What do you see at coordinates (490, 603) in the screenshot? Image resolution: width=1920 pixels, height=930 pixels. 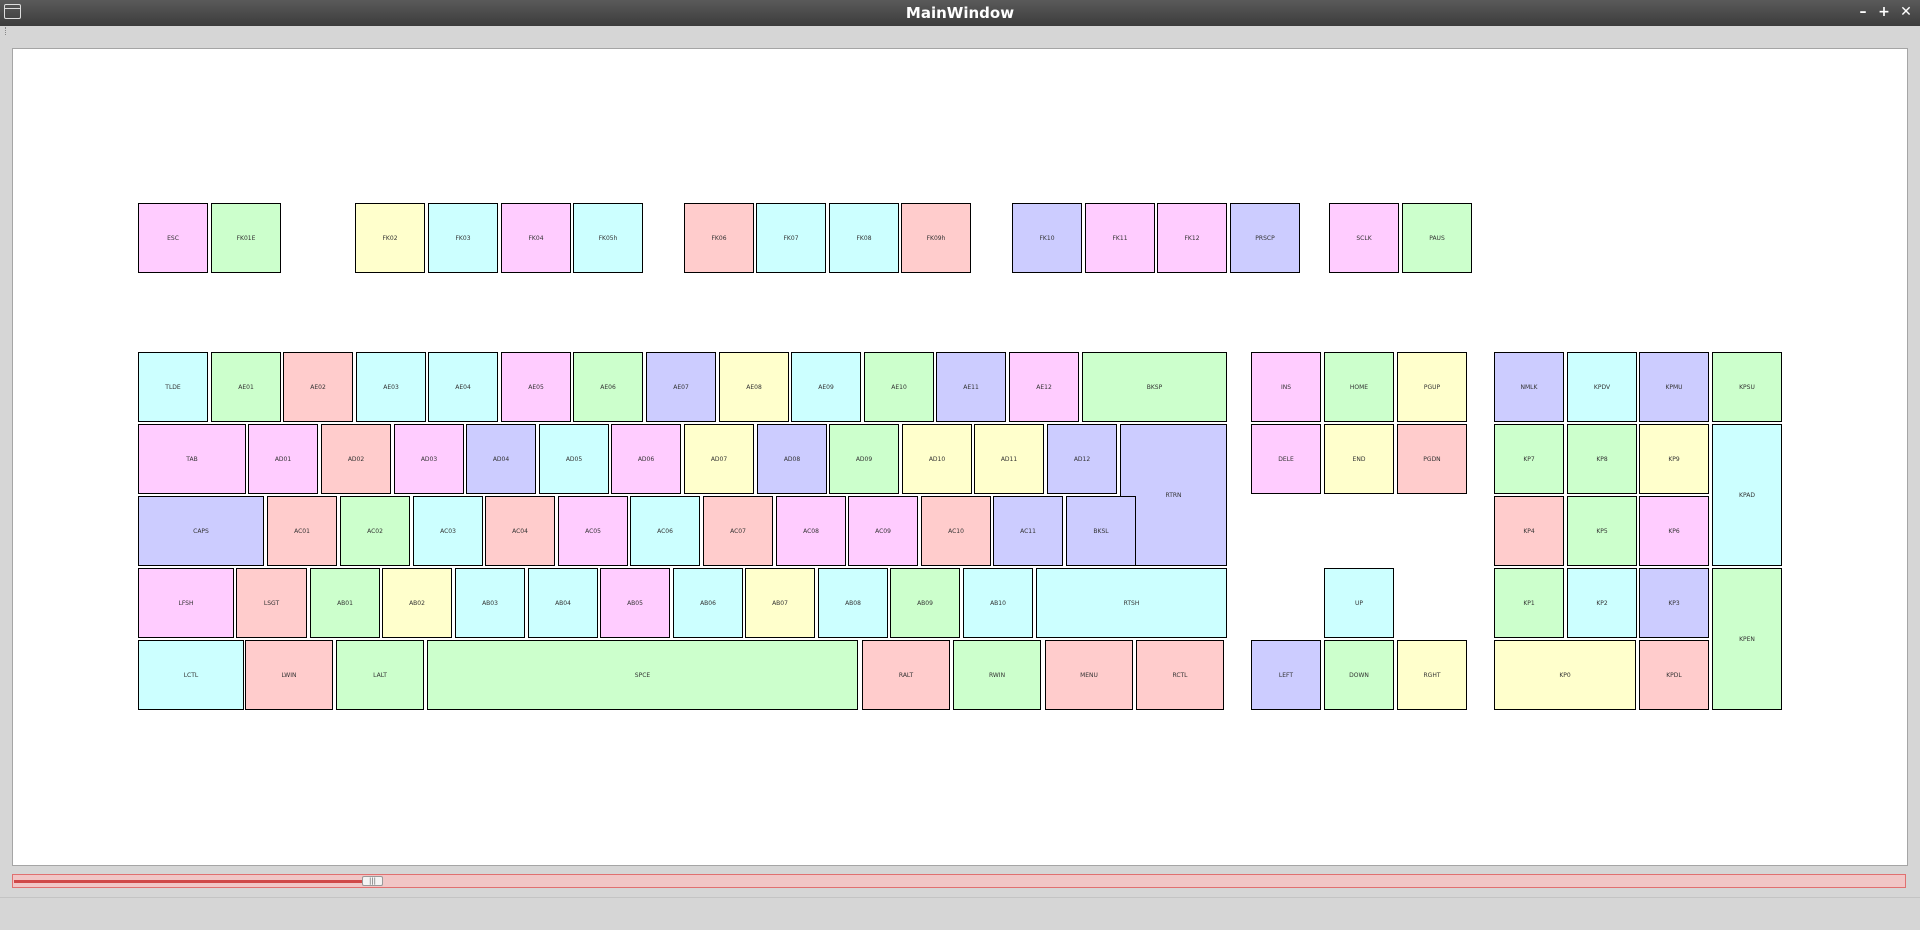 I see `key-ab03: AB03` at bounding box center [490, 603].